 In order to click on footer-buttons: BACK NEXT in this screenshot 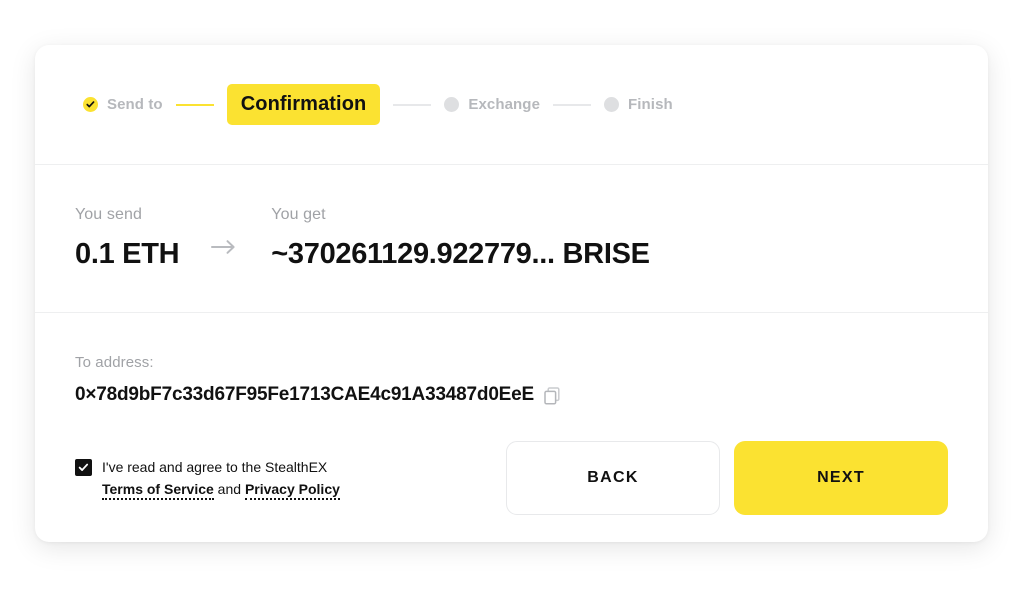, I will do `click(727, 478)`.